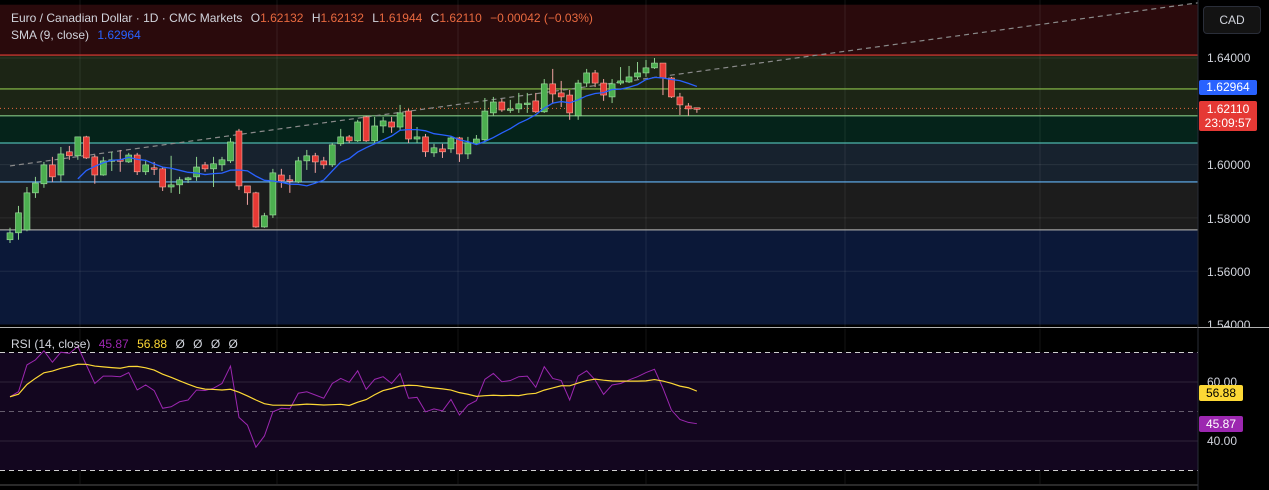 The height and width of the screenshot is (490, 1269). Describe the element at coordinates (1229, 165) in the screenshot. I see `price-tick: 1.60000` at that location.